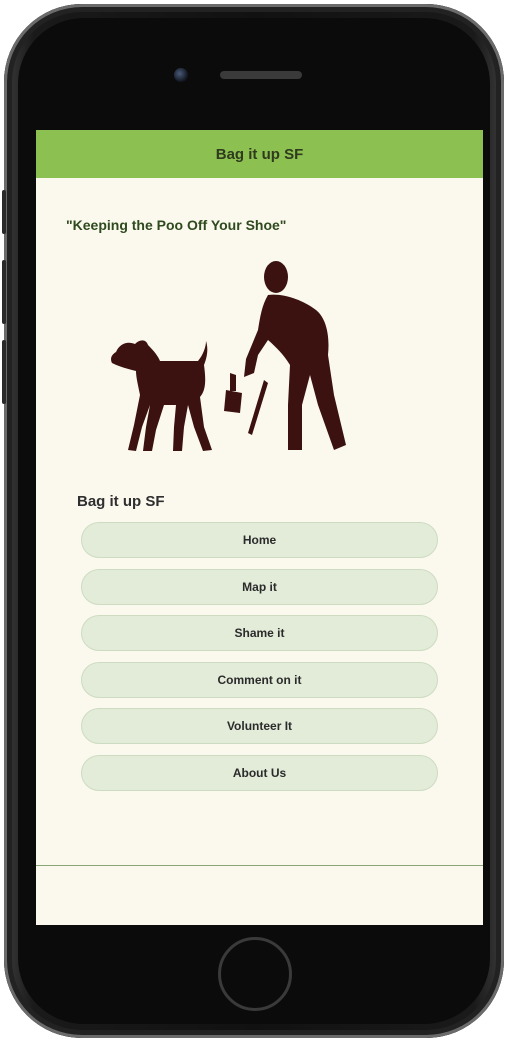  What do you see at coordinates (121, 501) in the screenshot?
I see `nav-heading: Bag it up SF` at bounding box center [121, 501].